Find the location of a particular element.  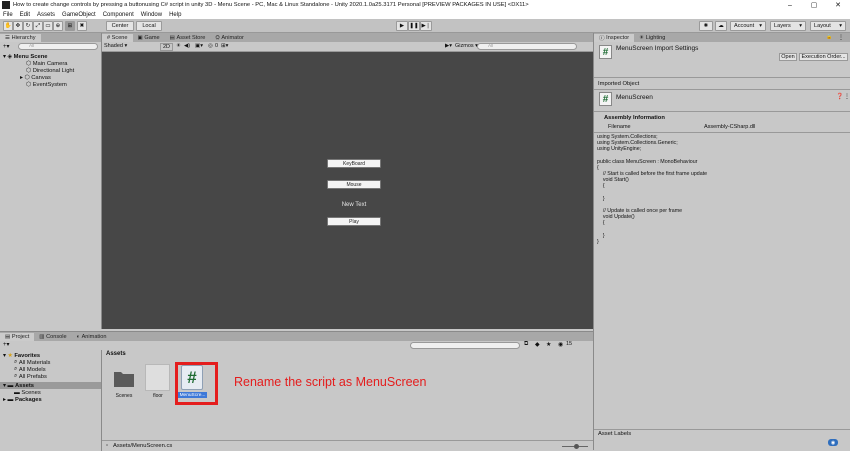

scale-tool-icon: ⤢ is located at coordinates (38, 26).